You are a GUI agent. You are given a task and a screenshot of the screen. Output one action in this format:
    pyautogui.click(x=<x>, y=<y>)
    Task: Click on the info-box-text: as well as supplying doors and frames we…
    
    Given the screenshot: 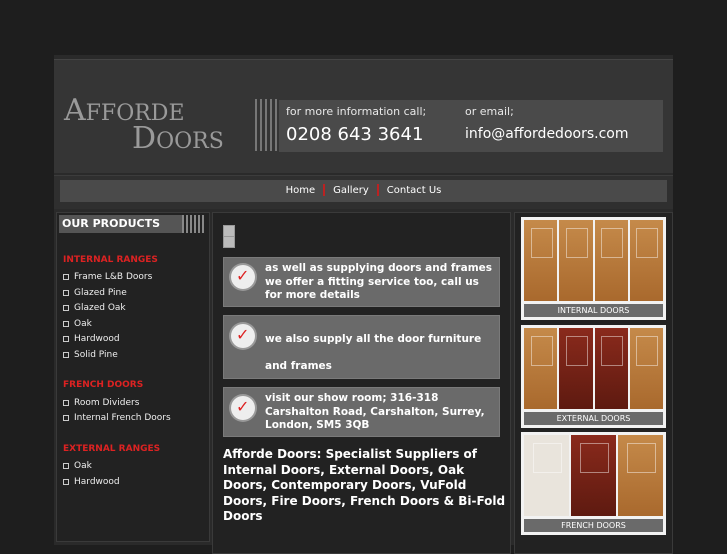 What is the action you would take?
    pyautogui.click(x=379, y=281)
    